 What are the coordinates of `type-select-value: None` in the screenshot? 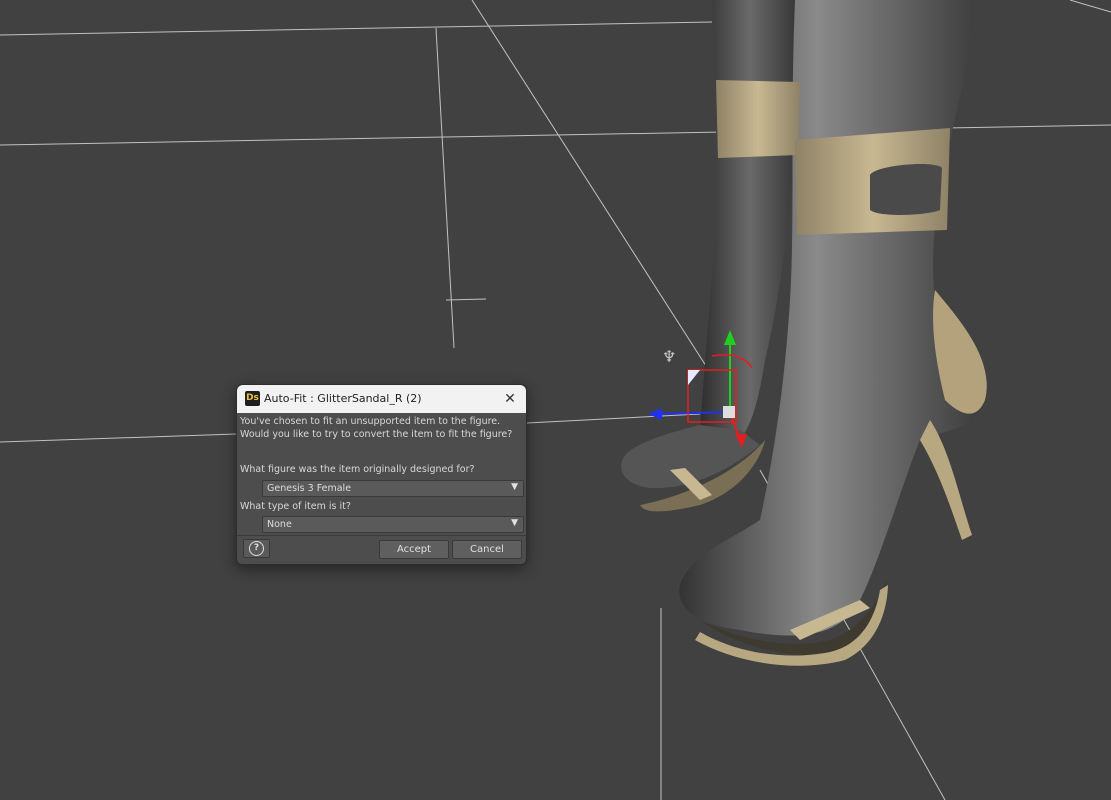 It's located at (279, 524).